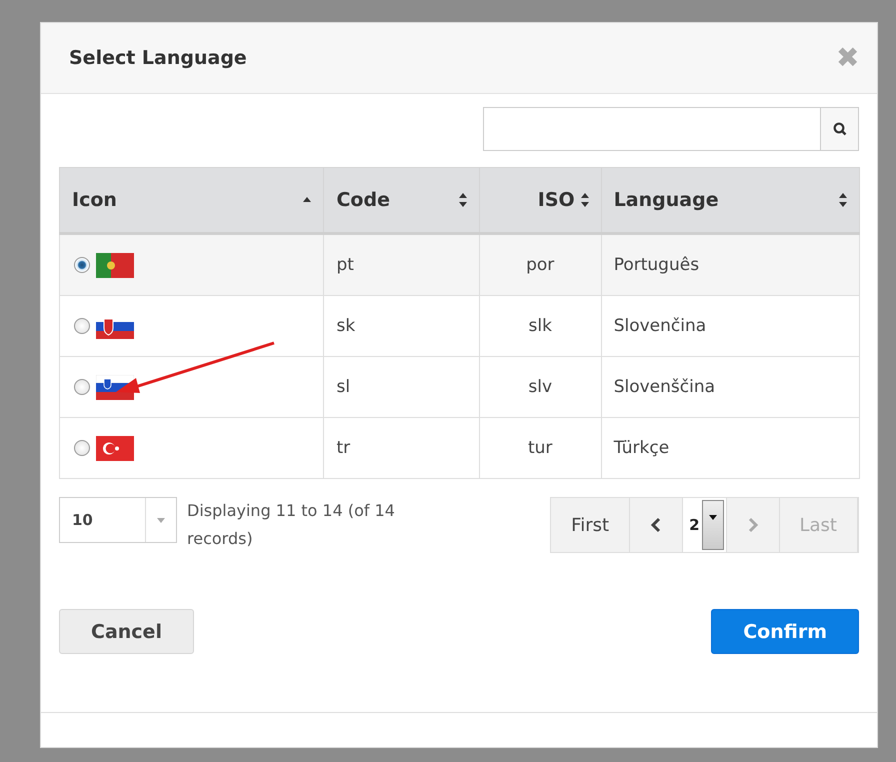 Image resolution: width=896 pixels, height=762 pixels. What do you see at coordinates (345, 265) in the screenshot?
I see `table-cell: pt` at bounding box center [345, 265].